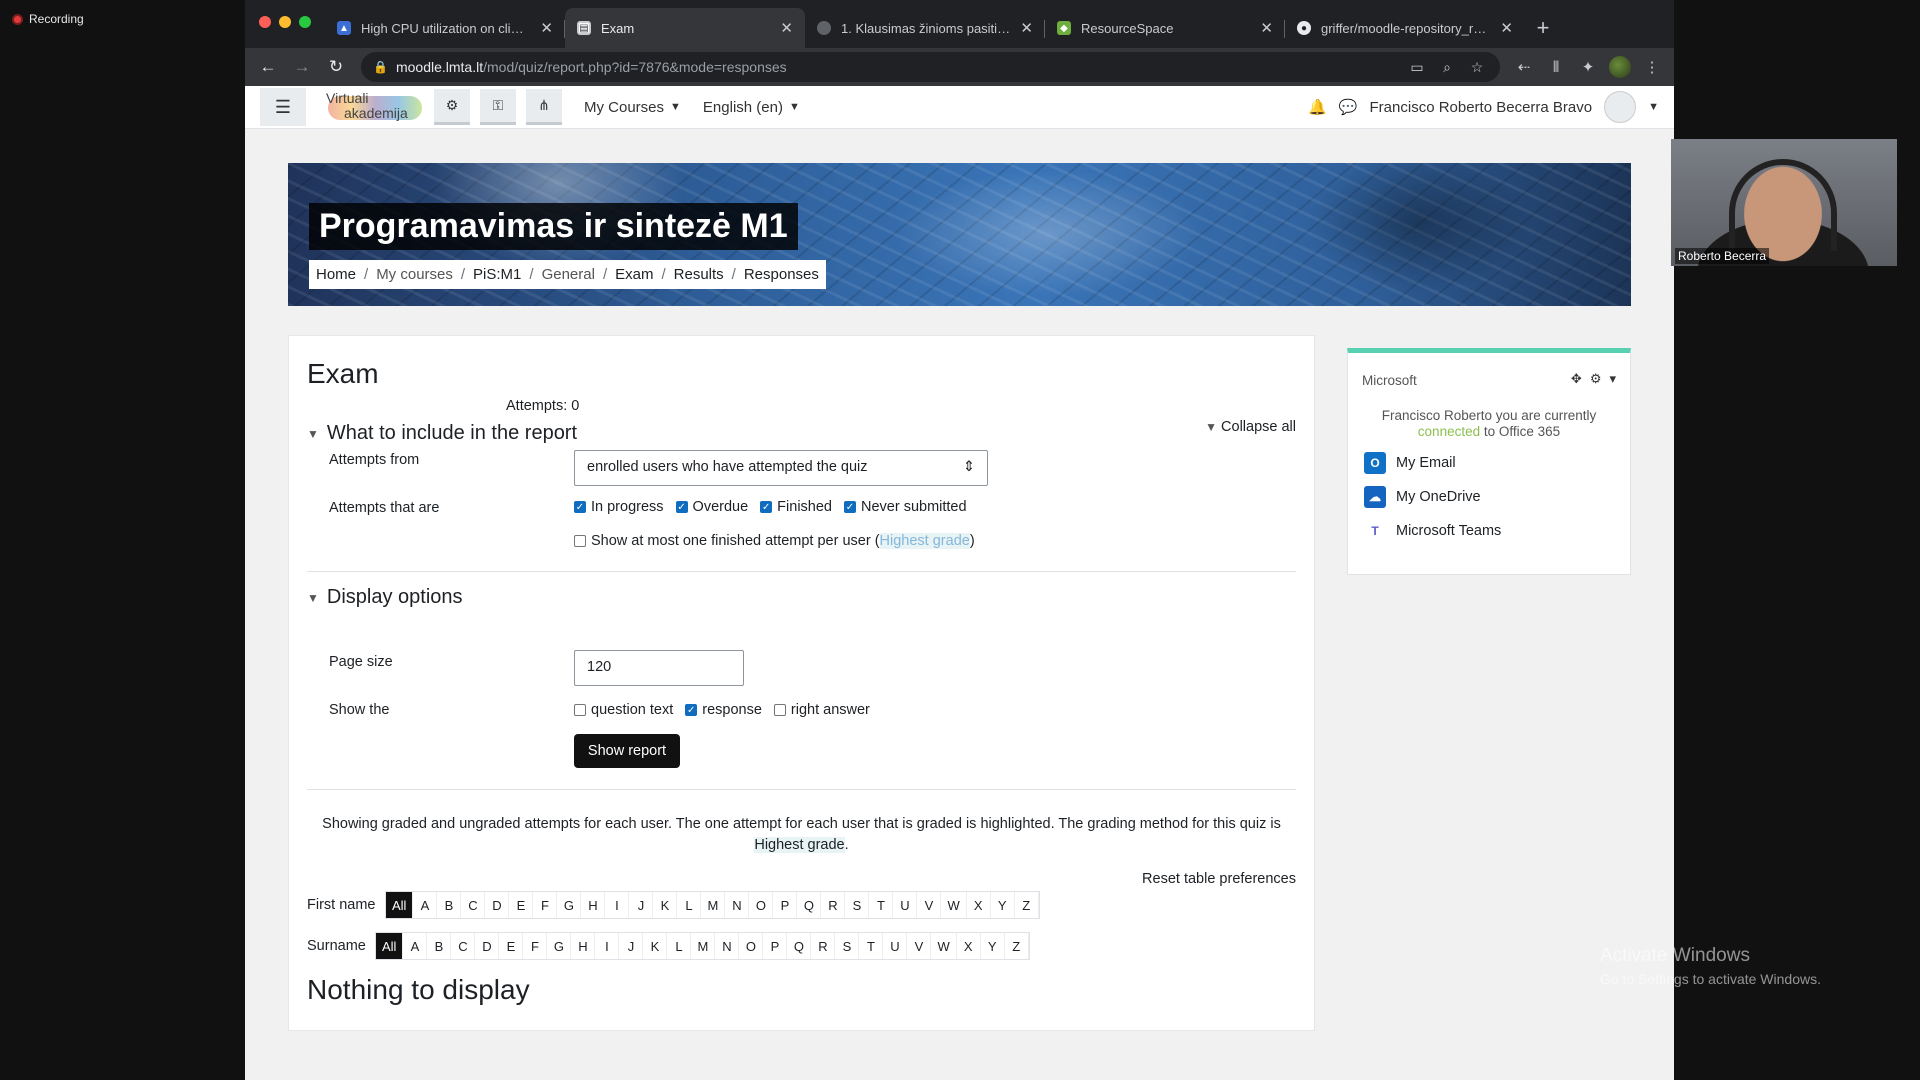 This screenshot has width=1920, height=1080. What do you see at coordinates (375, 107) in the screenshot?
I see `site-logo: Virtuali akademija` at bounding box center [375, 107].